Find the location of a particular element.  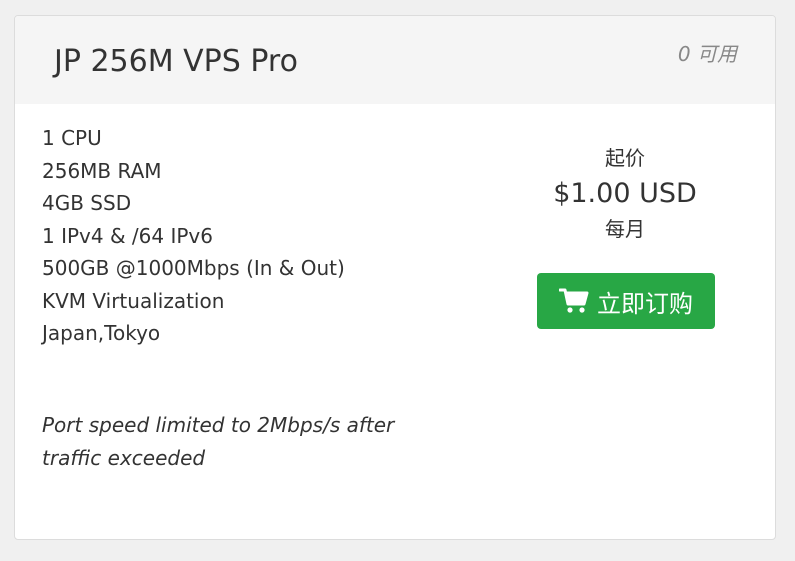

product-title: JP 256M VPS Pro is located at coordinates (176, 61).